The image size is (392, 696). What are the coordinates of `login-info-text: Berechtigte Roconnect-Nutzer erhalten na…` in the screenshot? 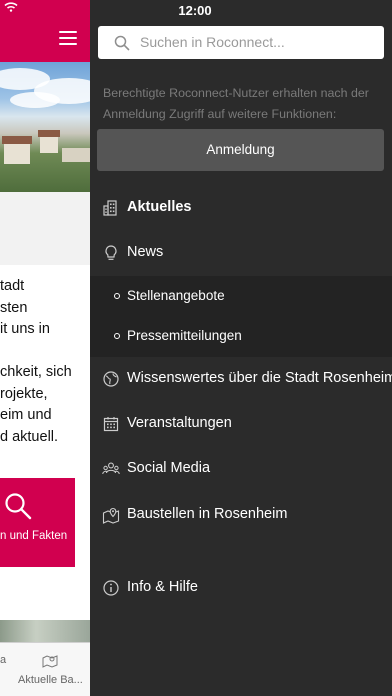 It's located at (236, 103).